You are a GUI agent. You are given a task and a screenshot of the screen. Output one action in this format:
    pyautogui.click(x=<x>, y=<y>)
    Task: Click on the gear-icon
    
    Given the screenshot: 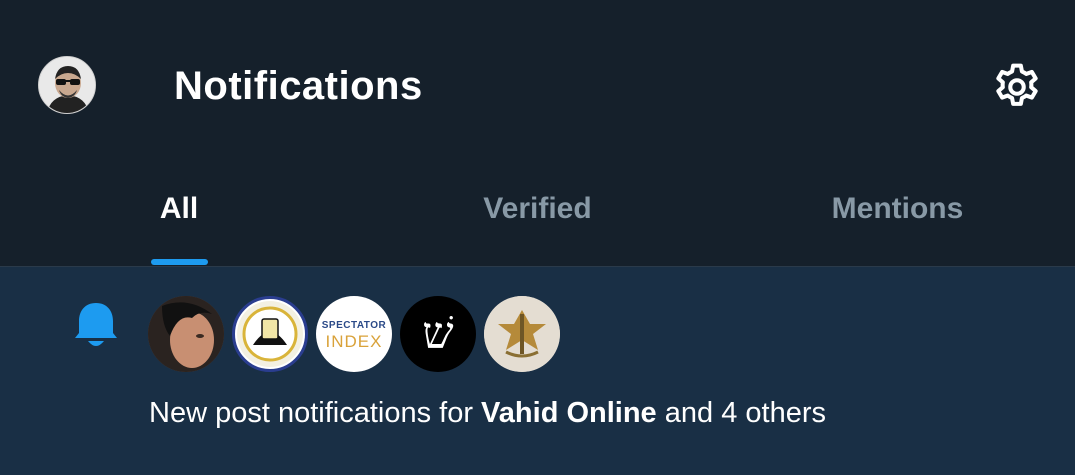 What is the action you would take?
    pyautogui.click(x=1017, y=87)
    